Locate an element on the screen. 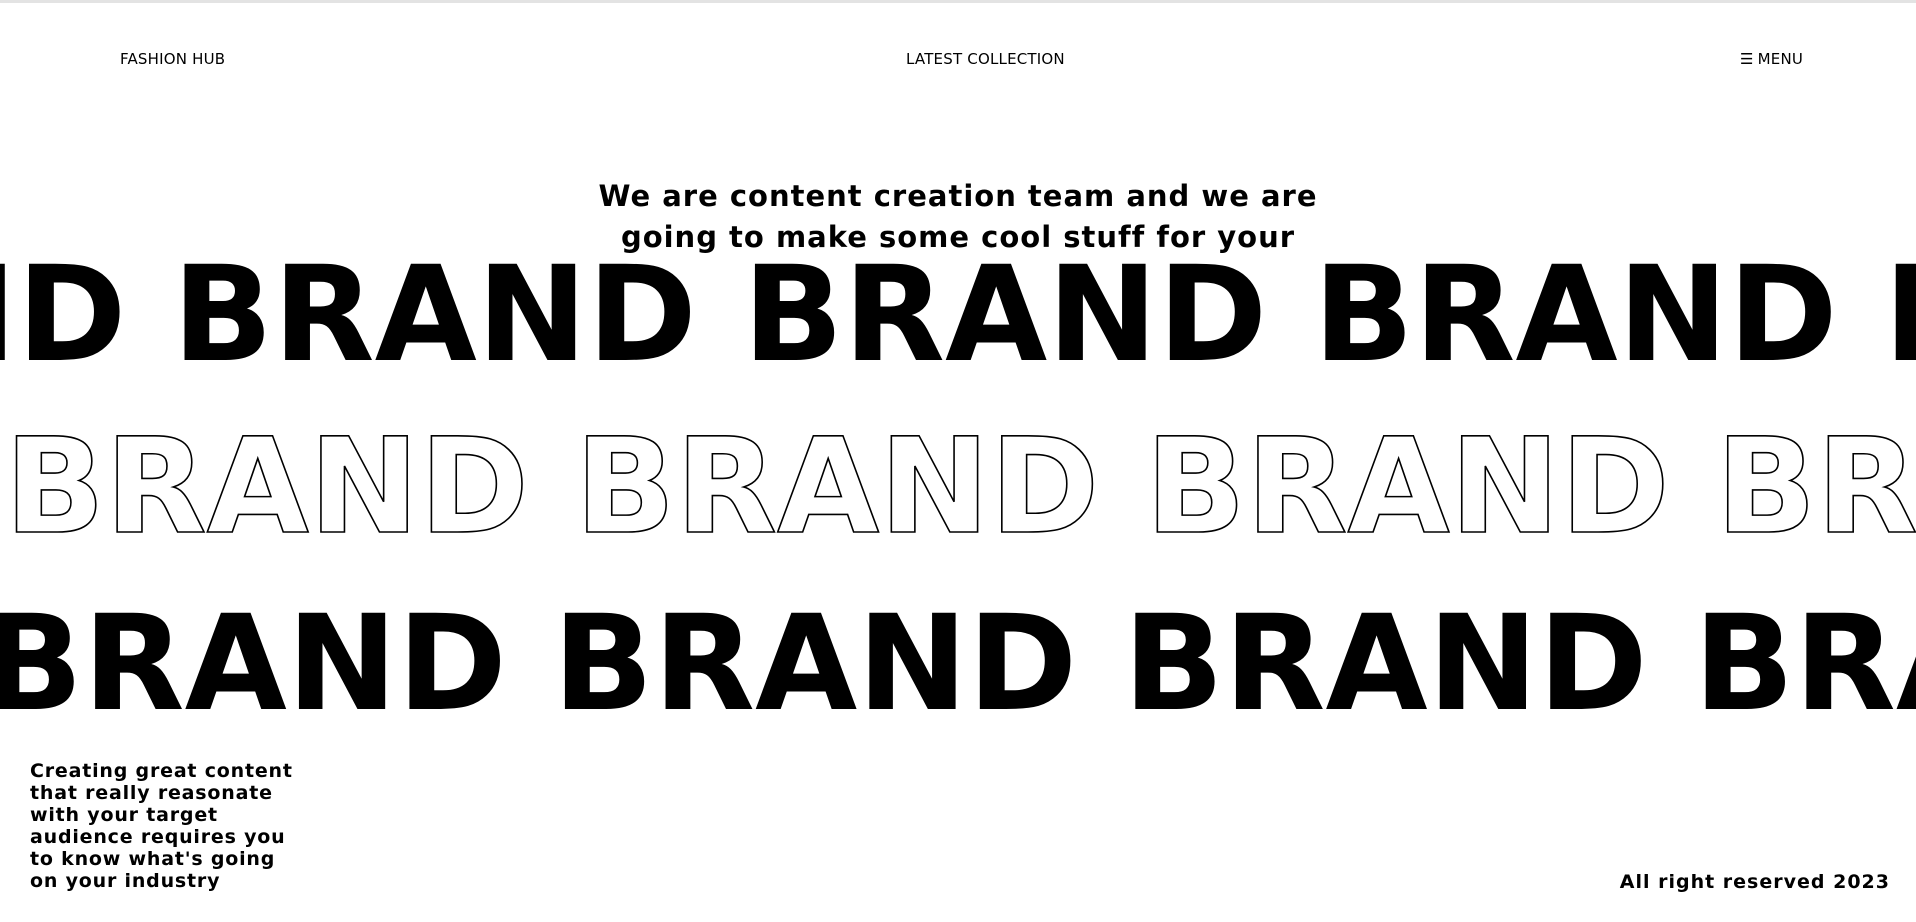 This screenshot has width=1916, height=922. menu-button: ☰ MENU is located at coordinates (1771, 59).